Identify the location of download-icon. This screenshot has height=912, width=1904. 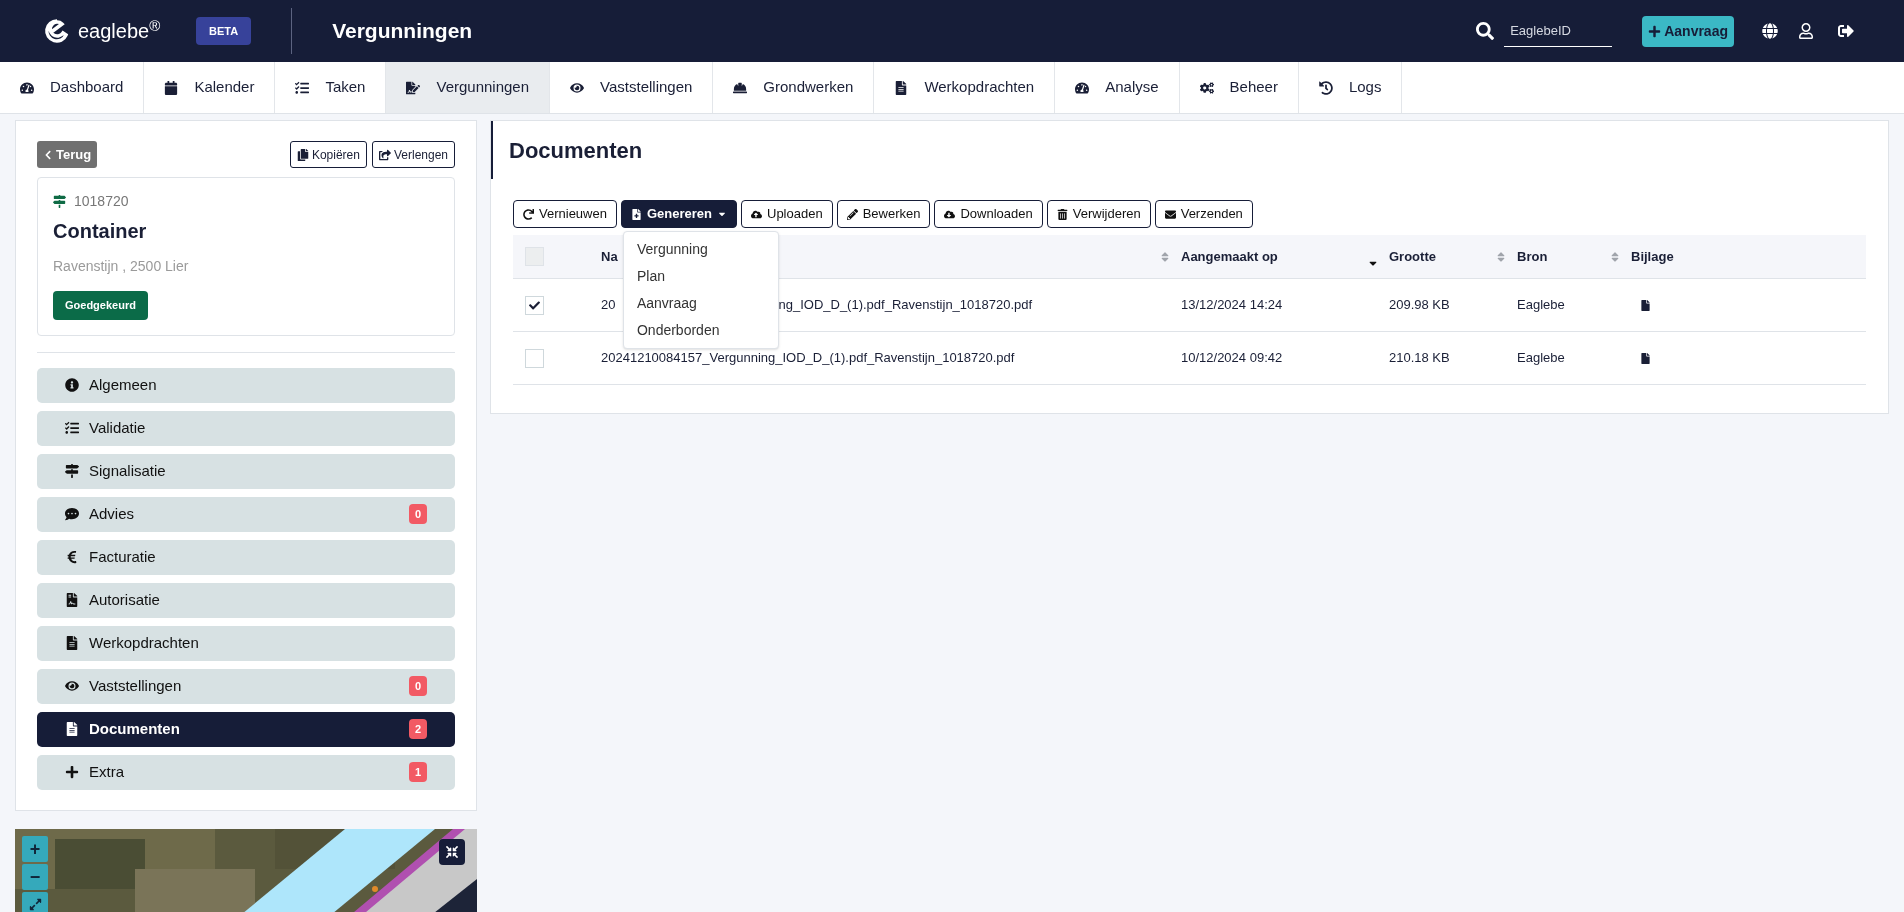
(950, 214).